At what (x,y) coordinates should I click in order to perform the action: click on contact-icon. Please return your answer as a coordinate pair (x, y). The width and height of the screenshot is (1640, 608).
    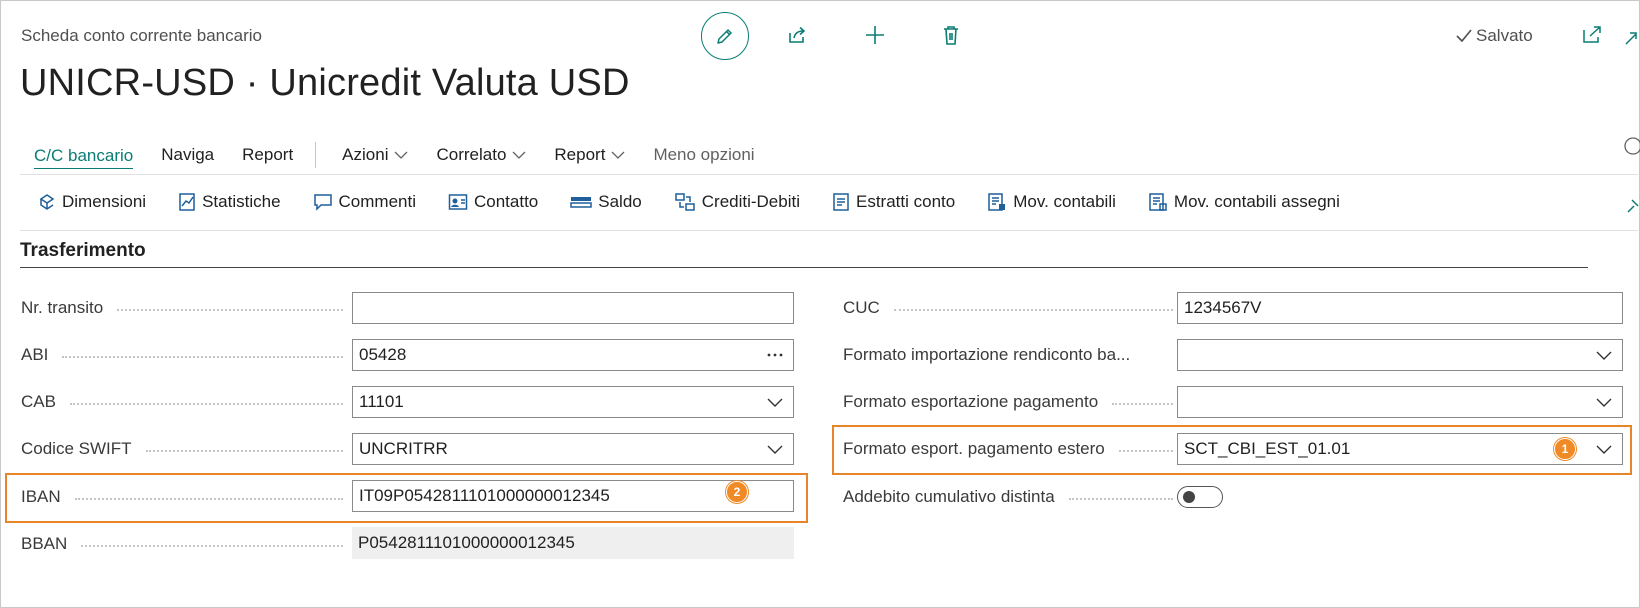
    Looking at the image, I should click on (458, 202).